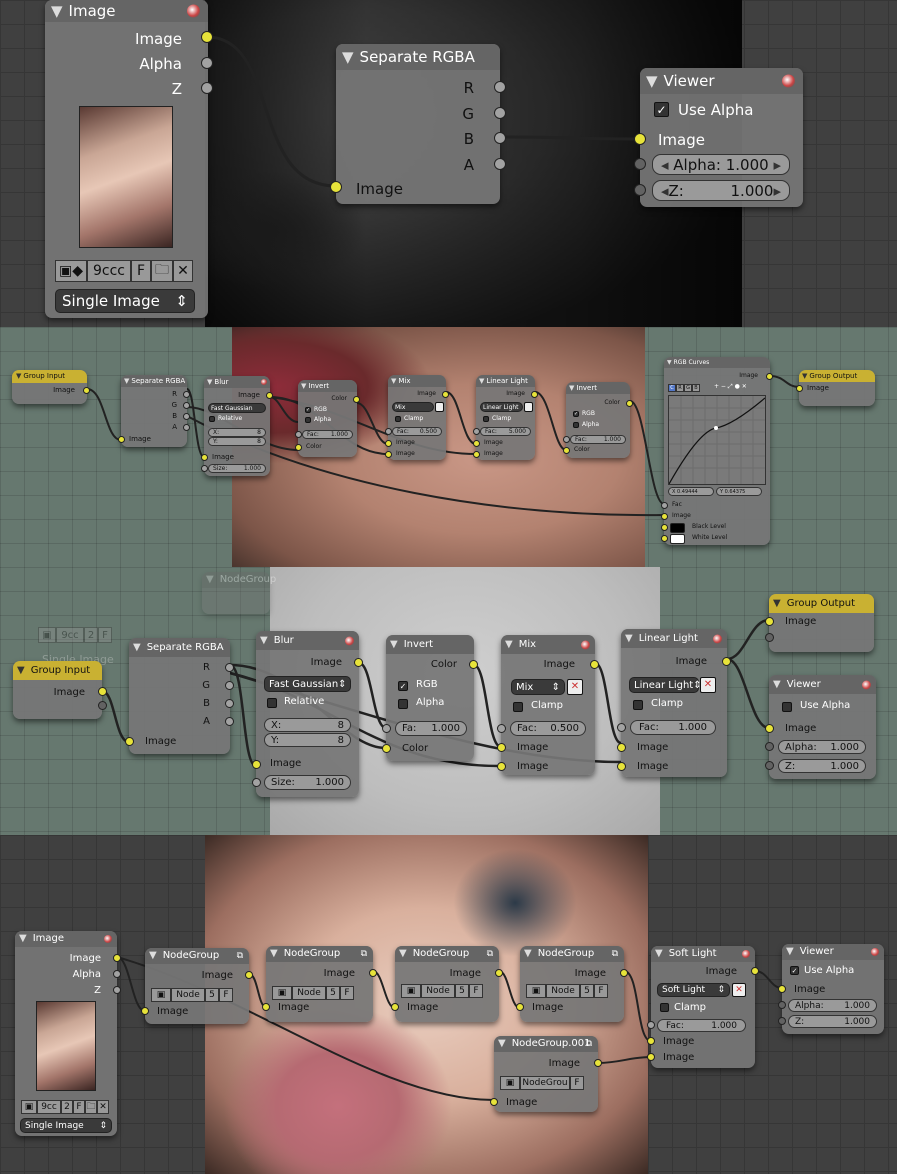 Image resolution: width=897 pixels, height=1174 pixels. Describe the element at coordinates (691, 491) in the screenshot. I see `curve-x-readout: X 0.49444` at that location.